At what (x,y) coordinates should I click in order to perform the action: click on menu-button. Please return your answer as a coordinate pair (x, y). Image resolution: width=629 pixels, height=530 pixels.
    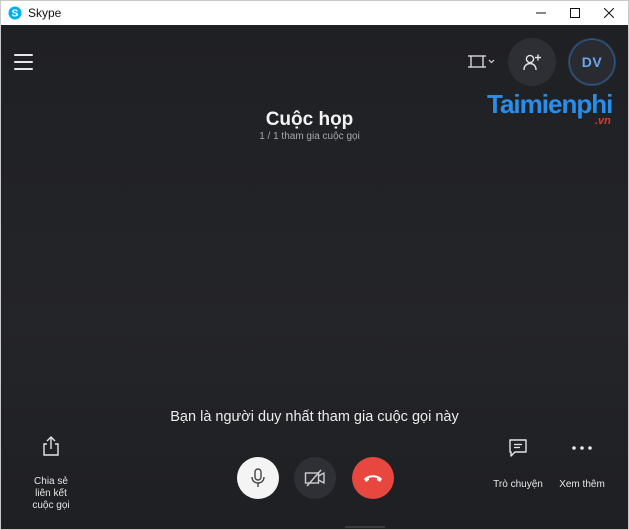
    Looking at the image, I should click on (24, 62).